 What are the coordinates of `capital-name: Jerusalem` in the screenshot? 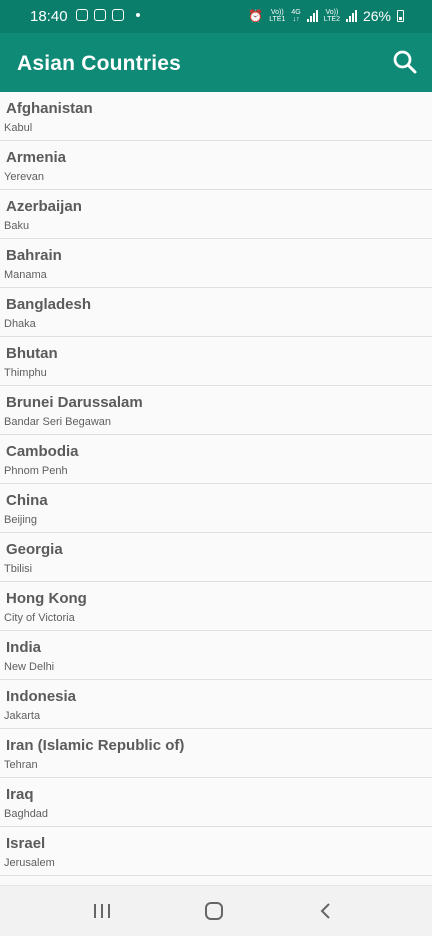 It's located at (29, 863).